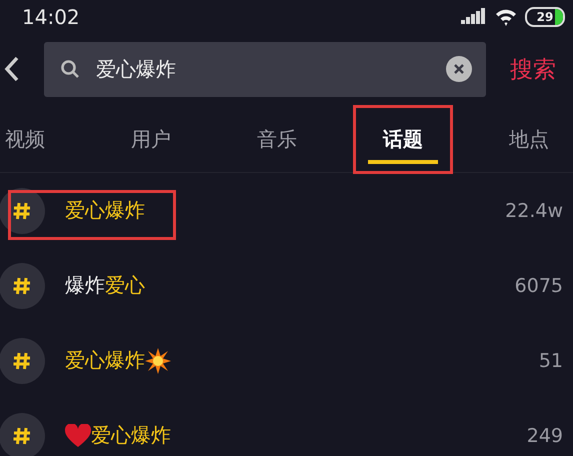  I want to click on view-count: 22.4w, so click(534, 211).